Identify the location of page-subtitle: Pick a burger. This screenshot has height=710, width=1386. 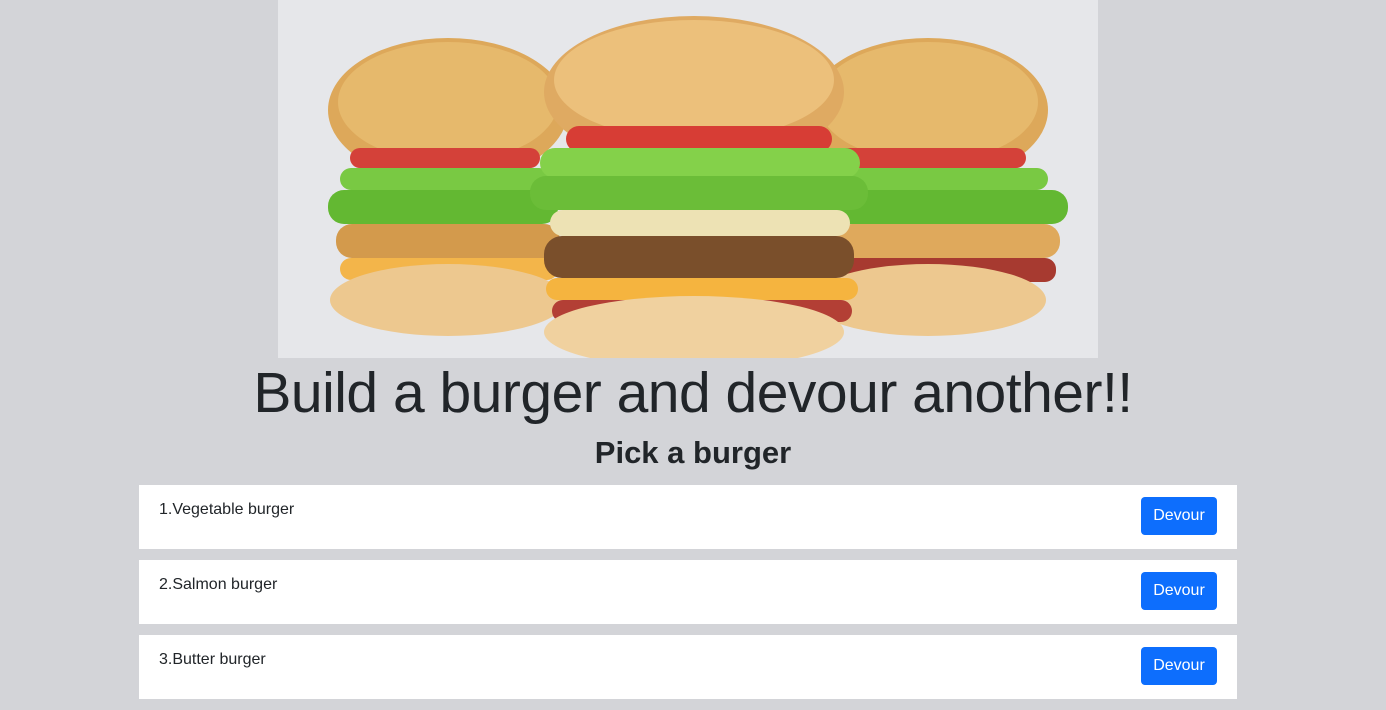
(693, 452).